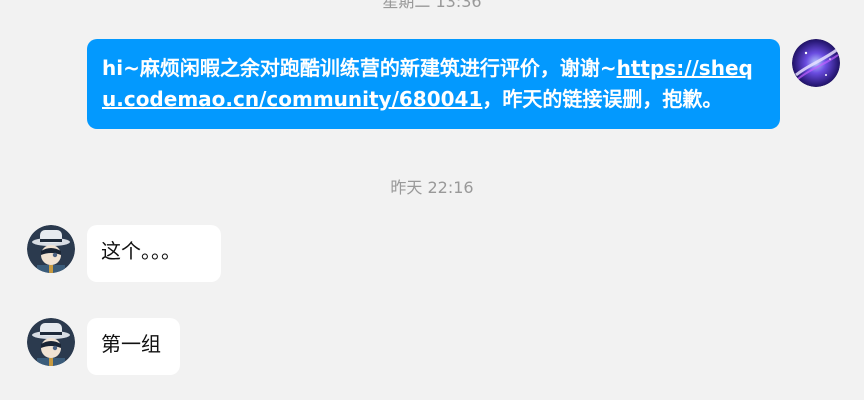 This screenshot has width=864, height=400. I want to click on timestamp-top: 星期二 13:36, so click(432, 5).